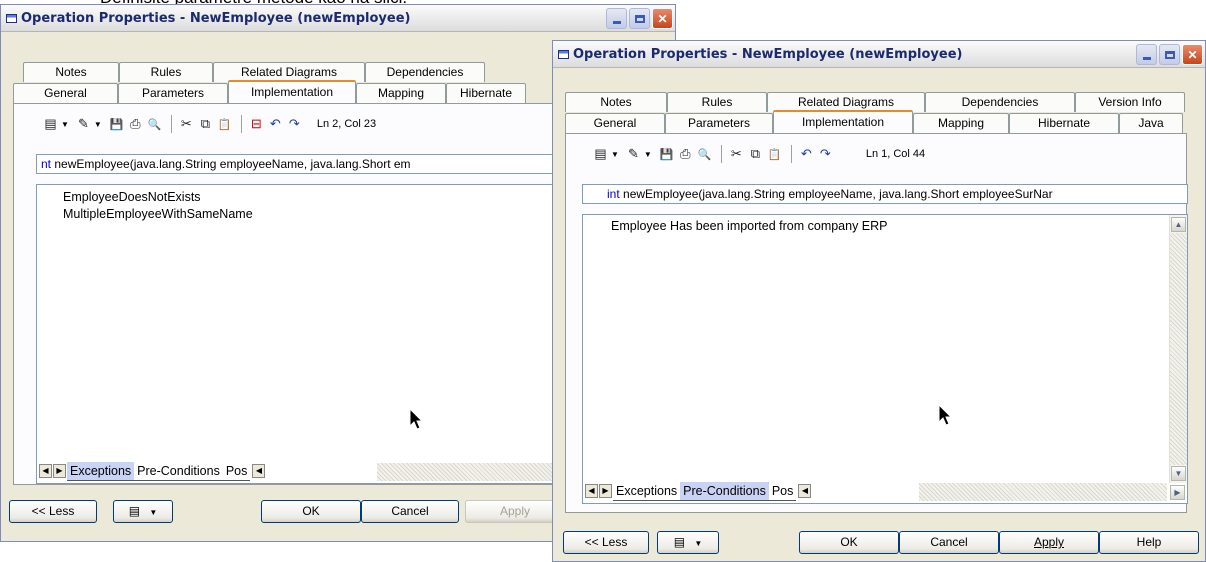 This screenshot has width=1206, height=562. What do you see at coordinates (1151, 123) in the screenshot?
I see `tab-java: Java` at bounding box center [1151, 123].